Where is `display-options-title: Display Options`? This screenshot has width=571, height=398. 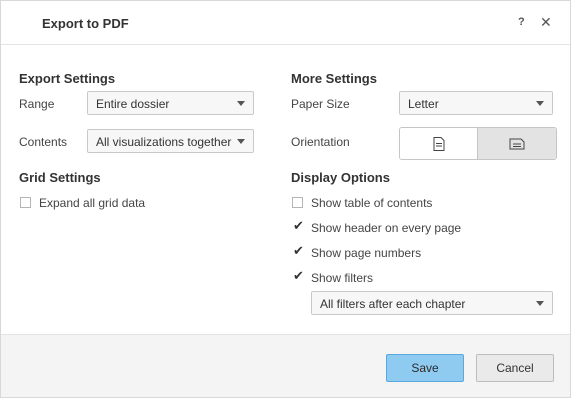 display-options-title: Display Options is located at coordinates (340, 177).